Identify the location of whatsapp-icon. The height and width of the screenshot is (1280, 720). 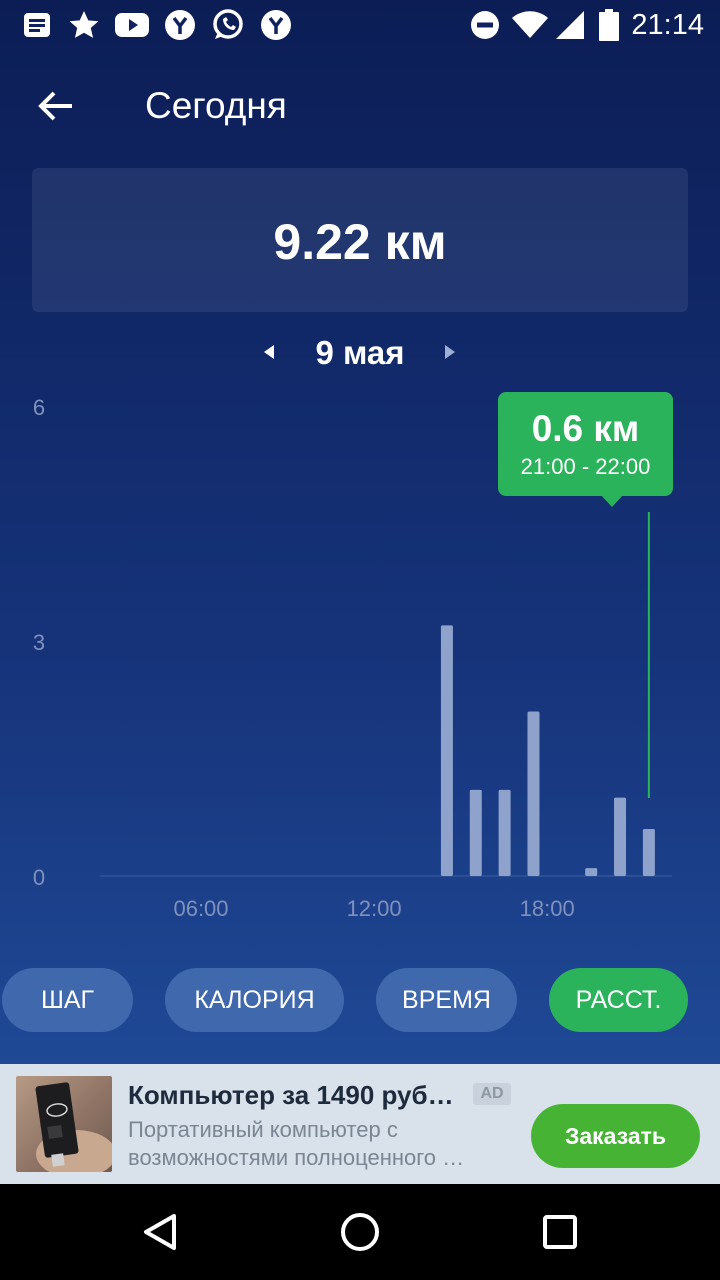
(228, 25).